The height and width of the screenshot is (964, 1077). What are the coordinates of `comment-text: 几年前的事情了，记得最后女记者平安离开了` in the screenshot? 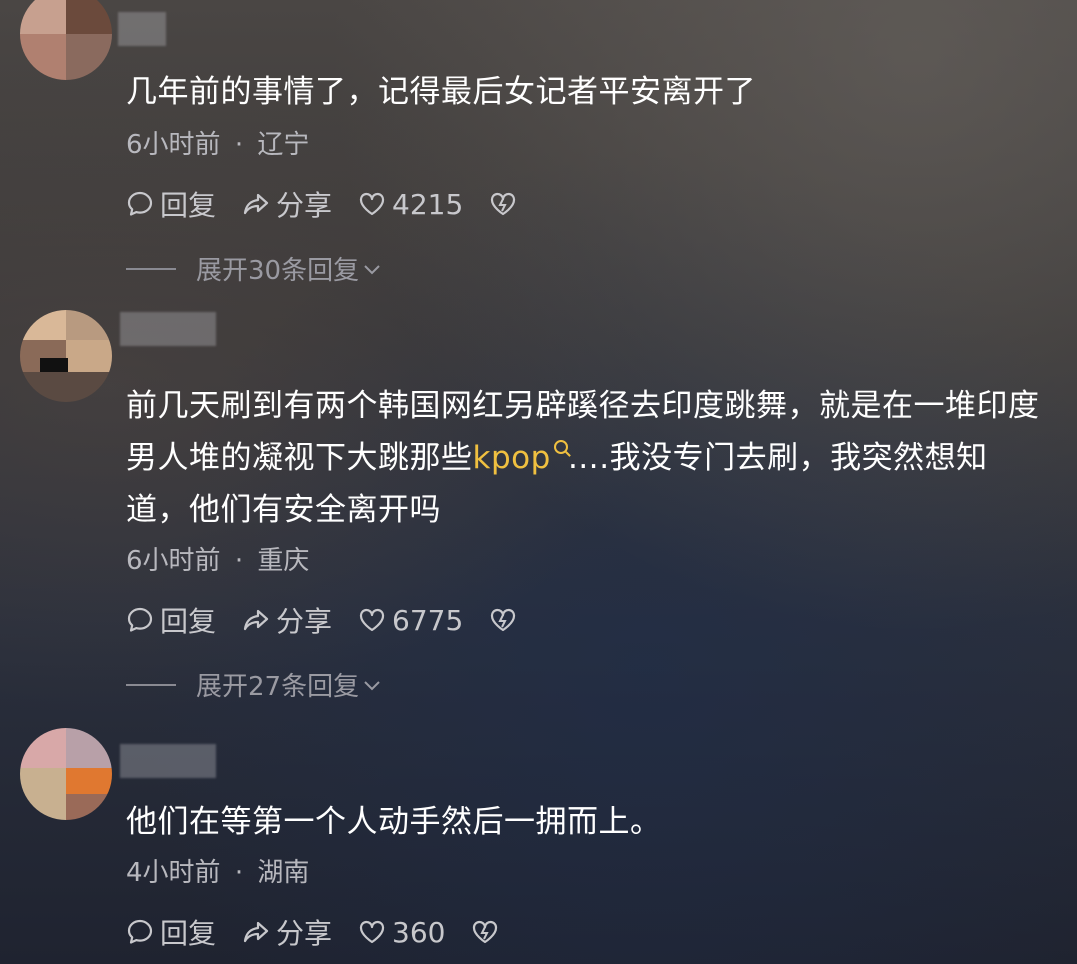 It's located at (441, 92).